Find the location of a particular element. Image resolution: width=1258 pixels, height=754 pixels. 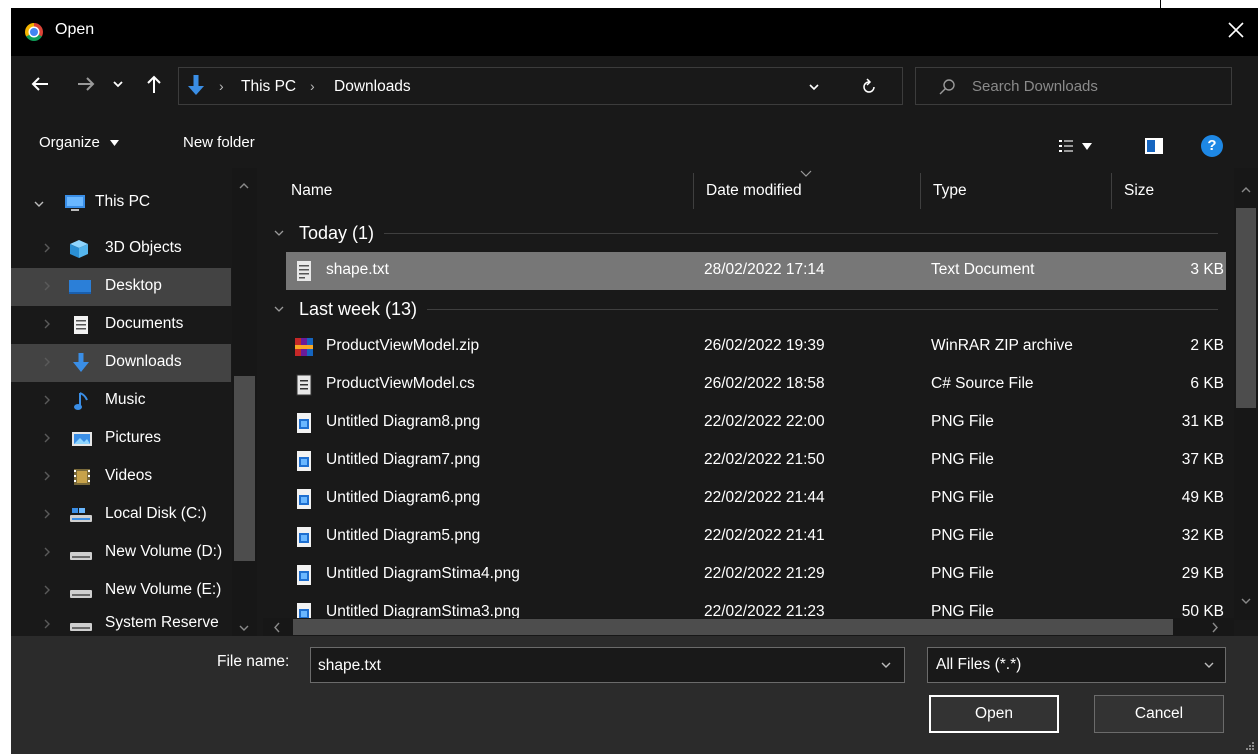

scroll-left-icon is located at coordinates (277, 627).